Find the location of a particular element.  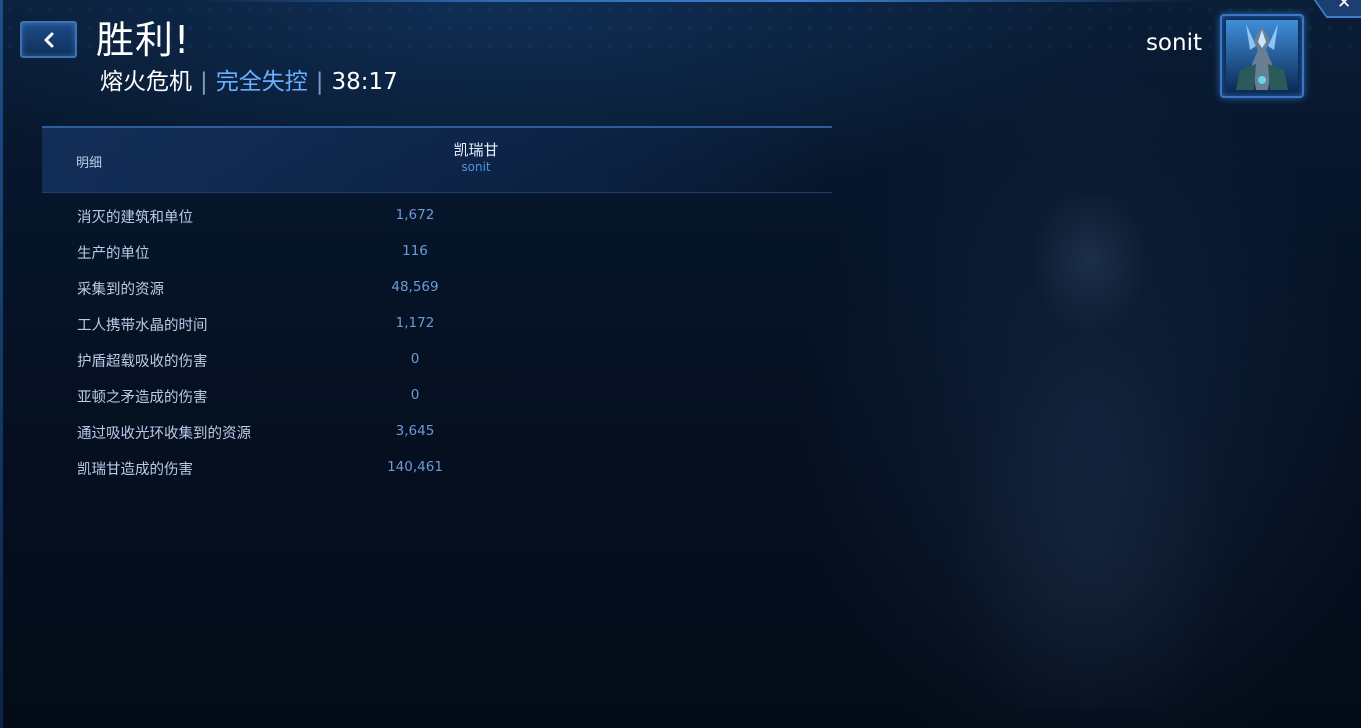

table-row: 采集到的资源 48,569 is located at coordinates (400, 288).